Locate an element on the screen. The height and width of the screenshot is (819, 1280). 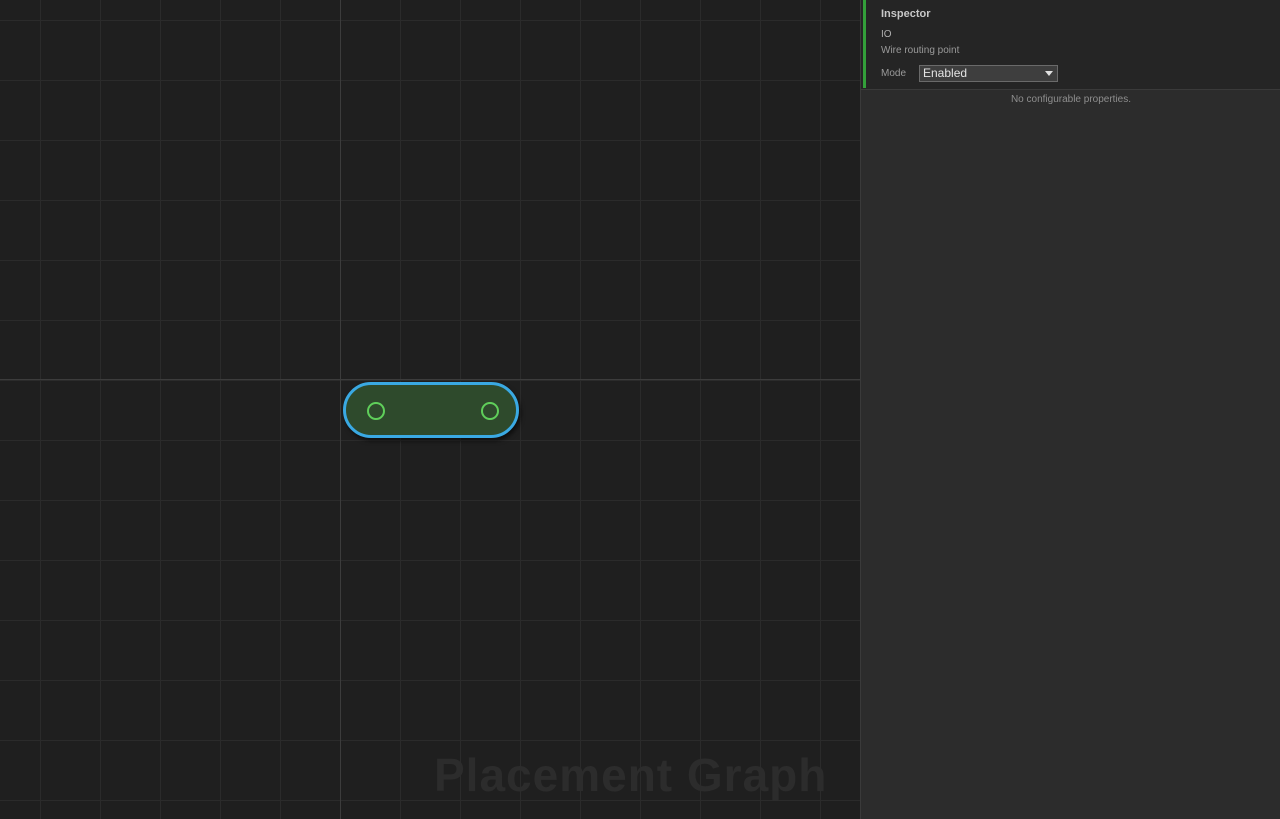
node-description: Wire routing point is located at coordinates (920, 50).